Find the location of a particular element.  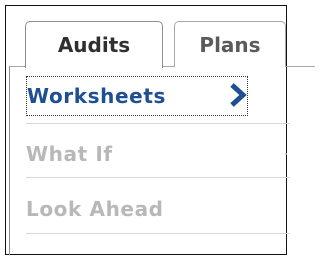

menu-item-what-if: What If is located at coordinates (151, 154).